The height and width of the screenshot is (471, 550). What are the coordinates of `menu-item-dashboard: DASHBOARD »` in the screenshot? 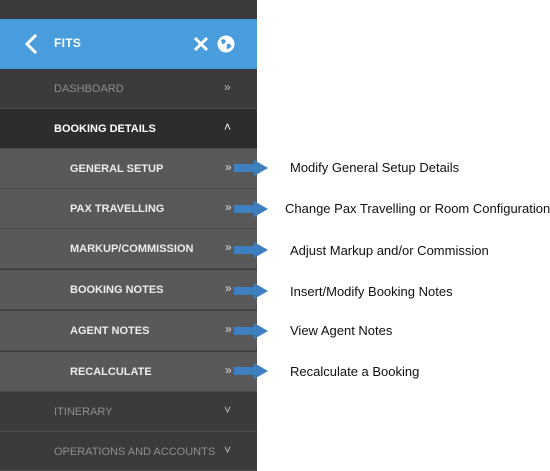 It's located at (128, 89).